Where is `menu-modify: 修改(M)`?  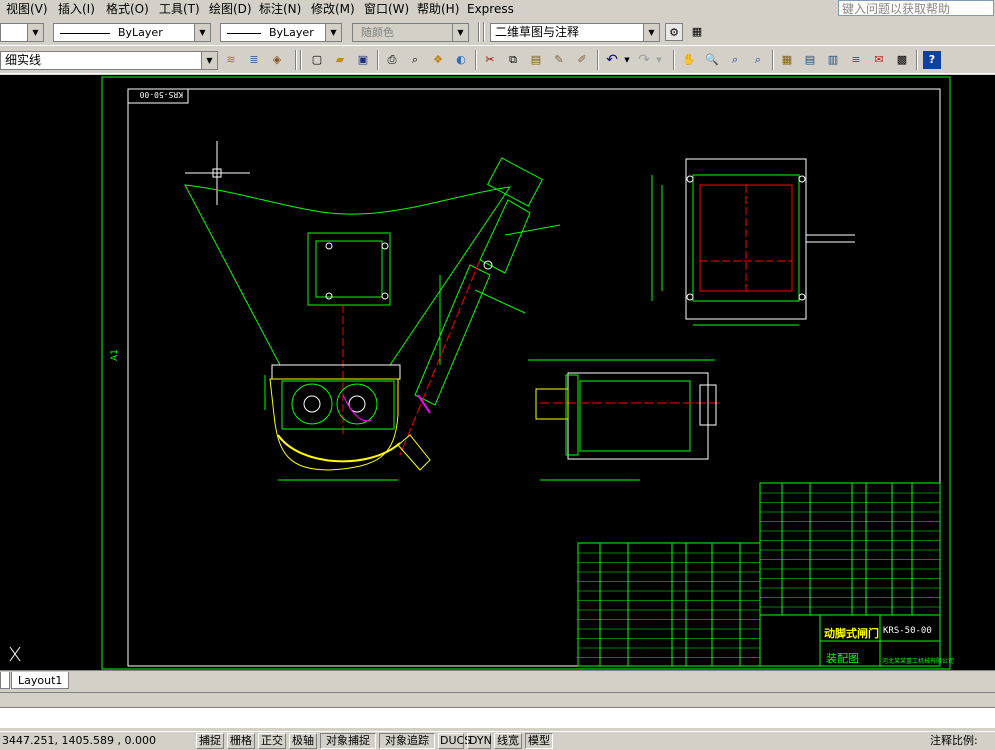
menu-modify: 修改(M) is located at coordinates (333, 9).